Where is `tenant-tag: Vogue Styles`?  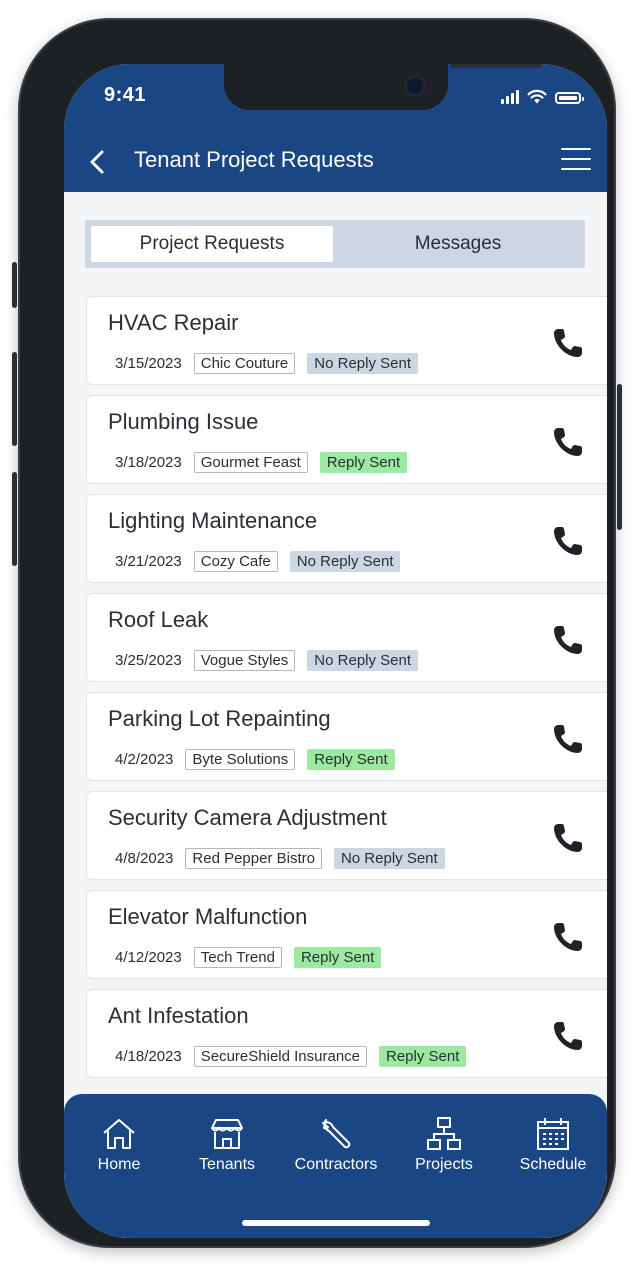
tenant-tag: Vogue Styles is located at coordinates (244, 660).